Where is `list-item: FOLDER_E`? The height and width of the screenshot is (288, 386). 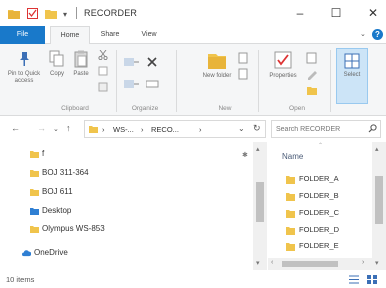 list-item: FOLDER_E is located at coordinates (327, 246).